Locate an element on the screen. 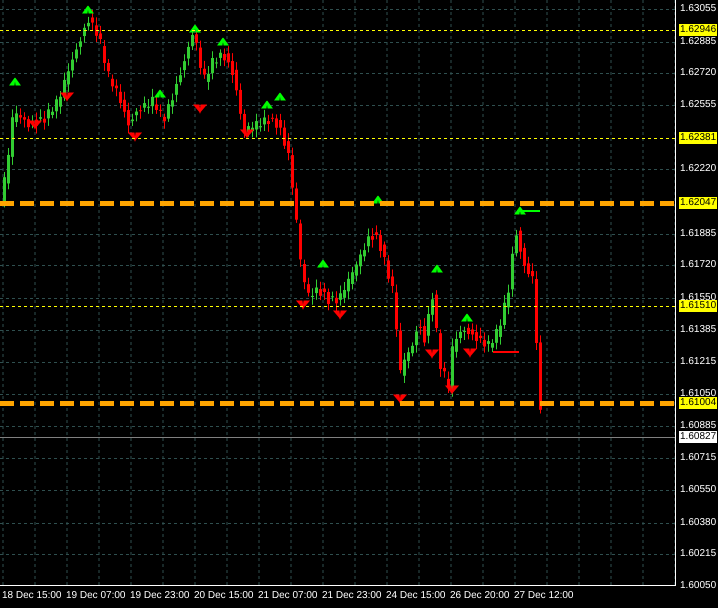  price-level-label: 1.62946 is located at coordinates (698, 30).